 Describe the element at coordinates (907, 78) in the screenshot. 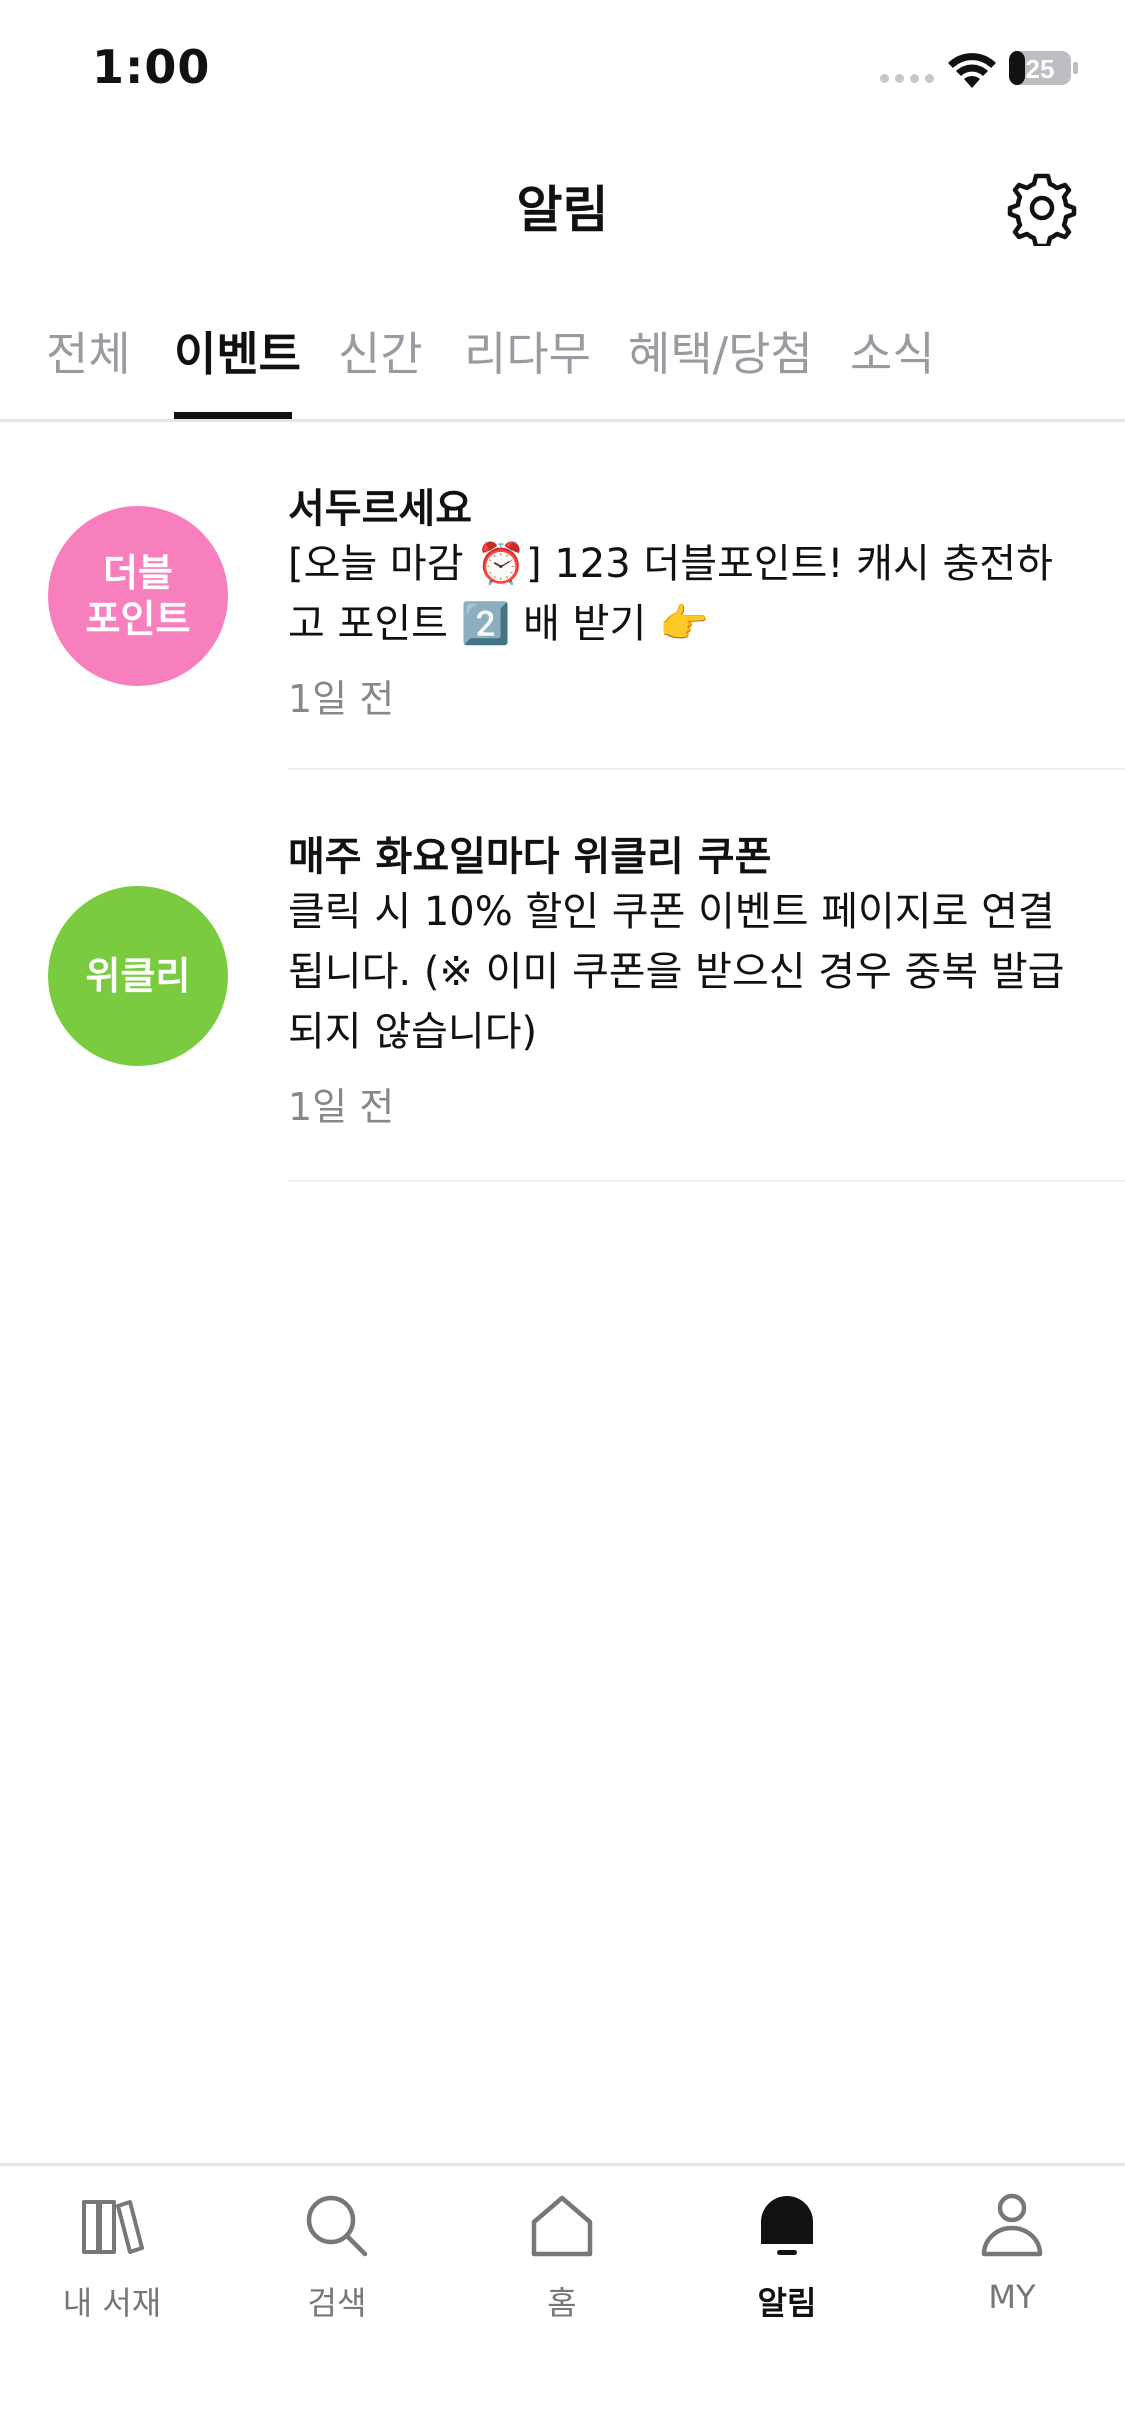

I see `cellular-signal-icon` at that location.